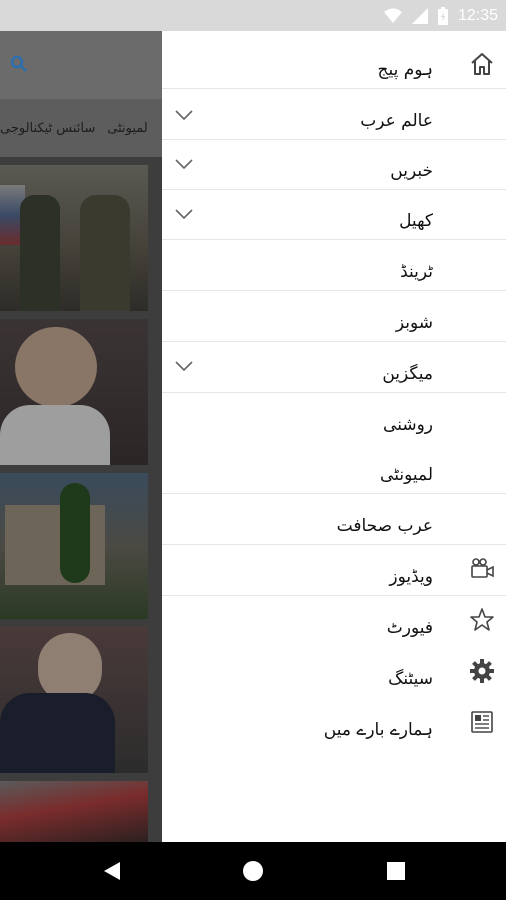 The image size is (506, 900). Describe the element at coordinates (253, 15) in the screenshot. I see `status-bar: 12:35` at that location.